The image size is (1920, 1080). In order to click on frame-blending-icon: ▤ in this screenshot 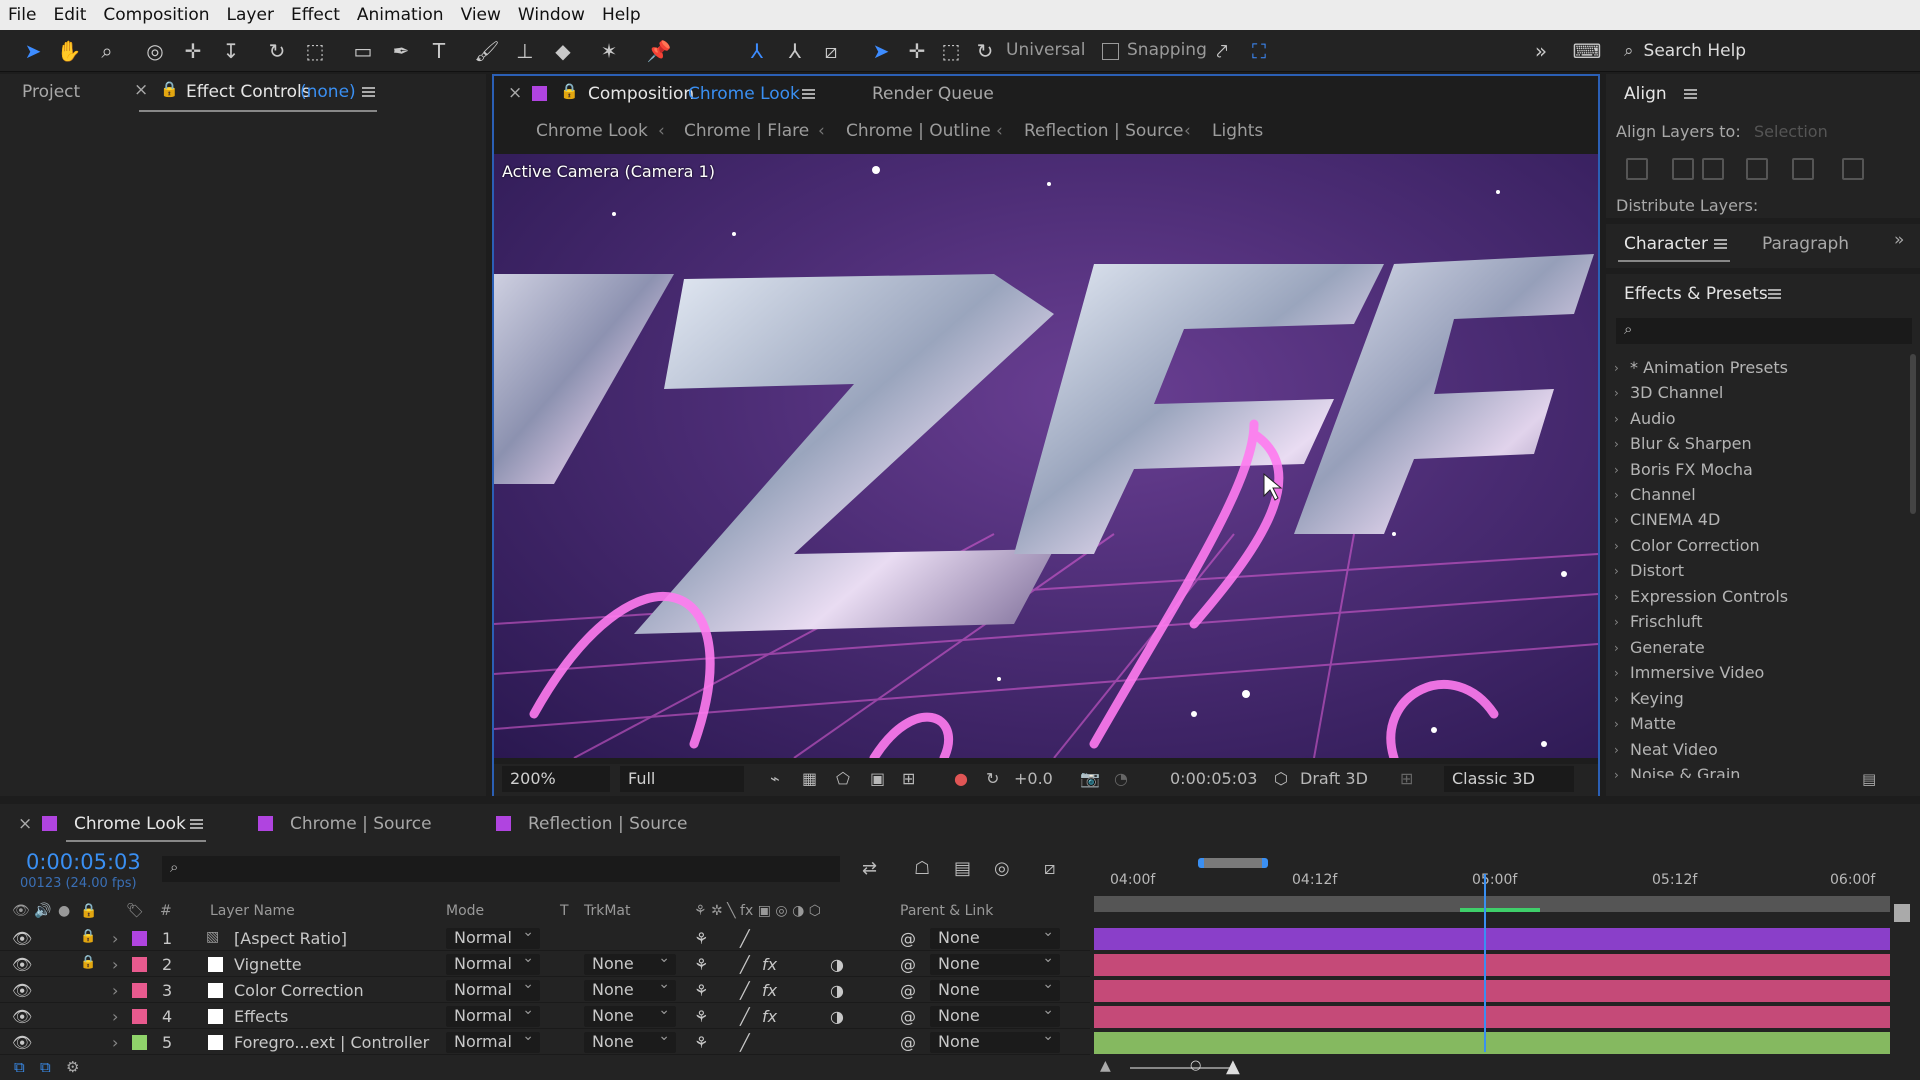, I will do `click(962, 868)`.